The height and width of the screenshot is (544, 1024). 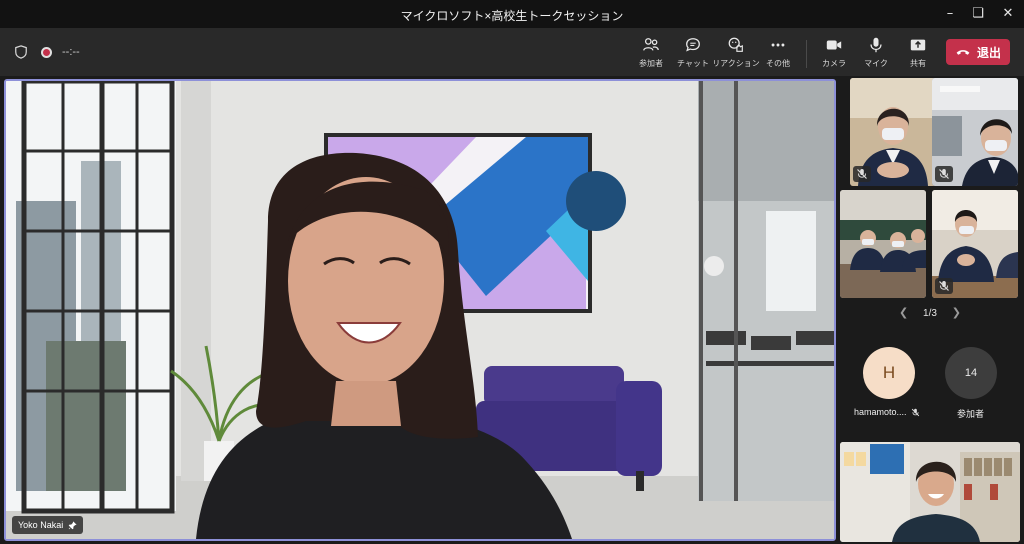 What do you see at coordinates (834, 55) in the screenshot?
I see `camera-button: カメラ` at bounding box center [834, 55].